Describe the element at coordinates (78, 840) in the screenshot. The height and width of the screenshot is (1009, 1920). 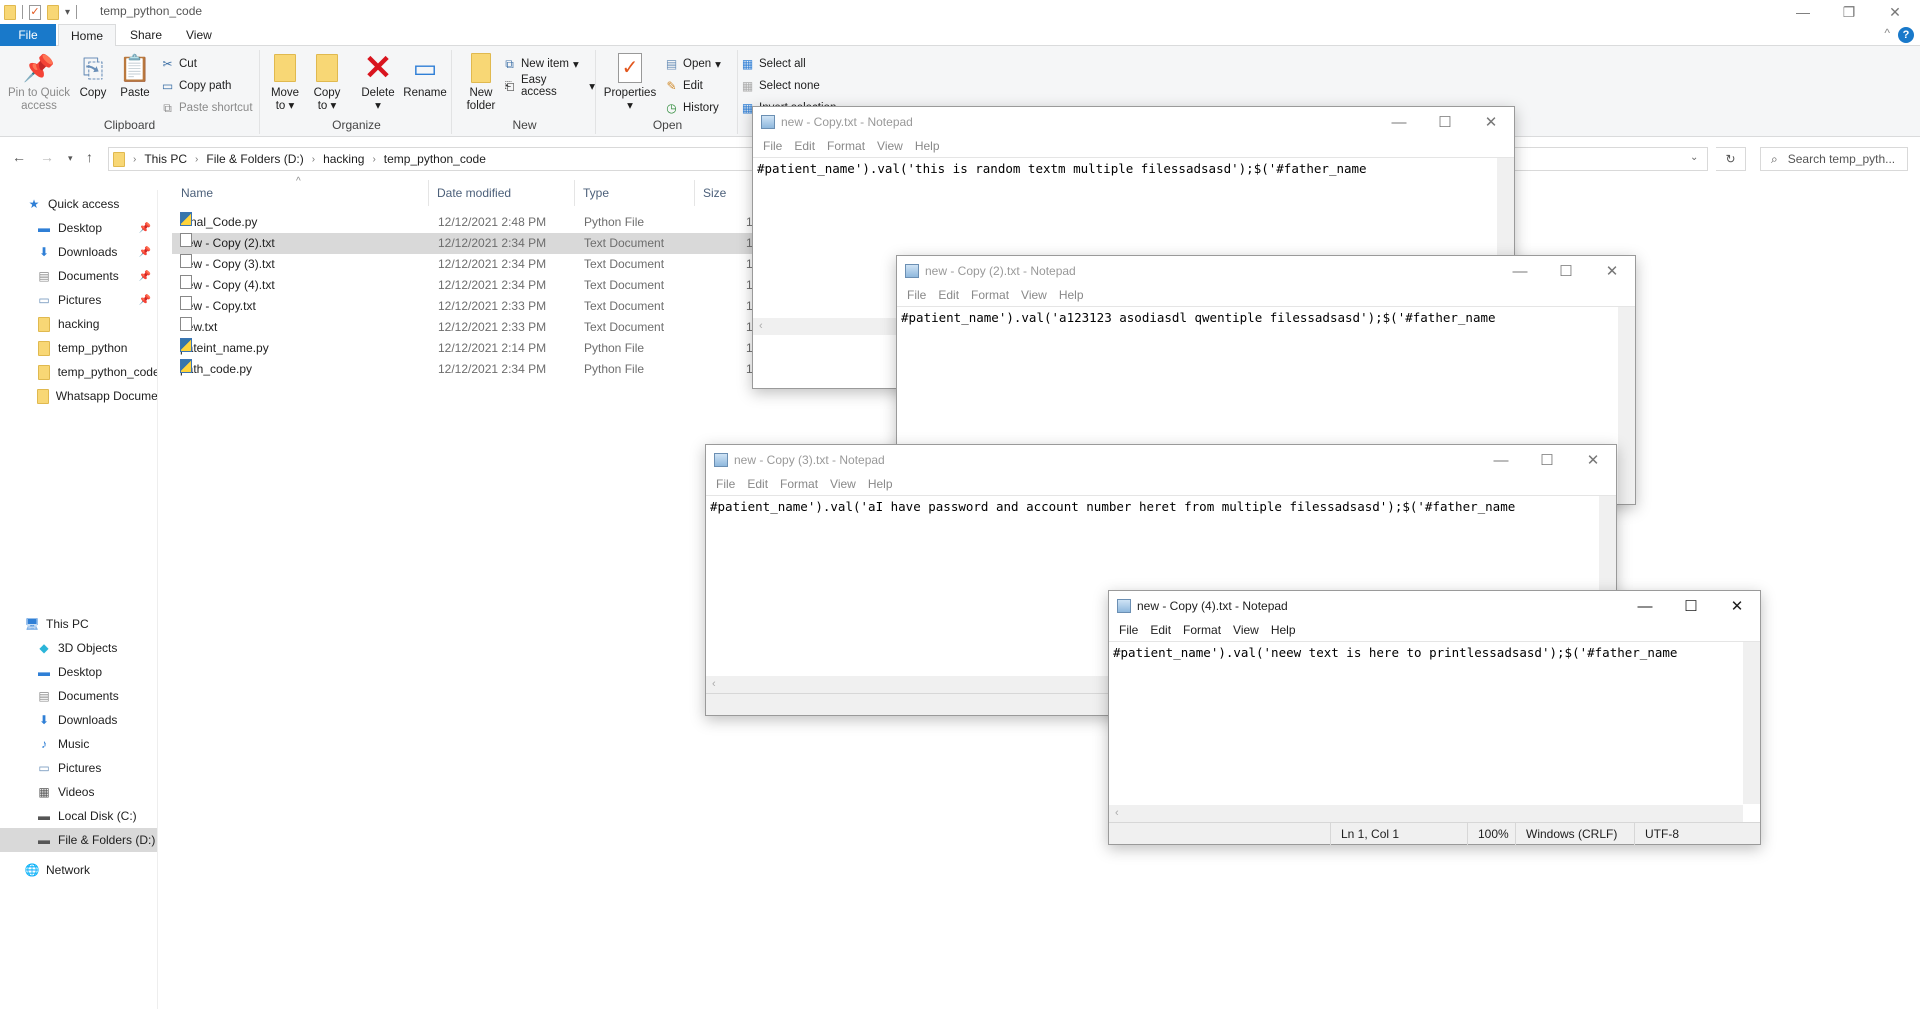
I see `nav-item: ▬ File & Folders (D:)` at that location.